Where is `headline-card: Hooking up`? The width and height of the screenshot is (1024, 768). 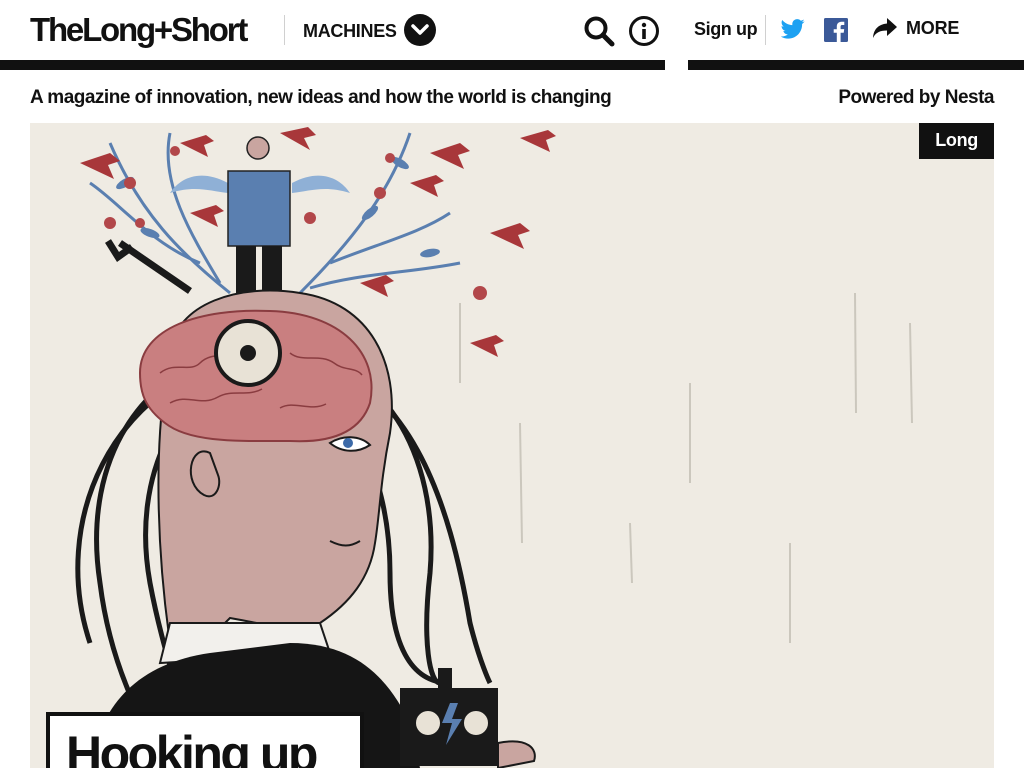 headline-card: Hooking up is located at coordinates (205, 740).